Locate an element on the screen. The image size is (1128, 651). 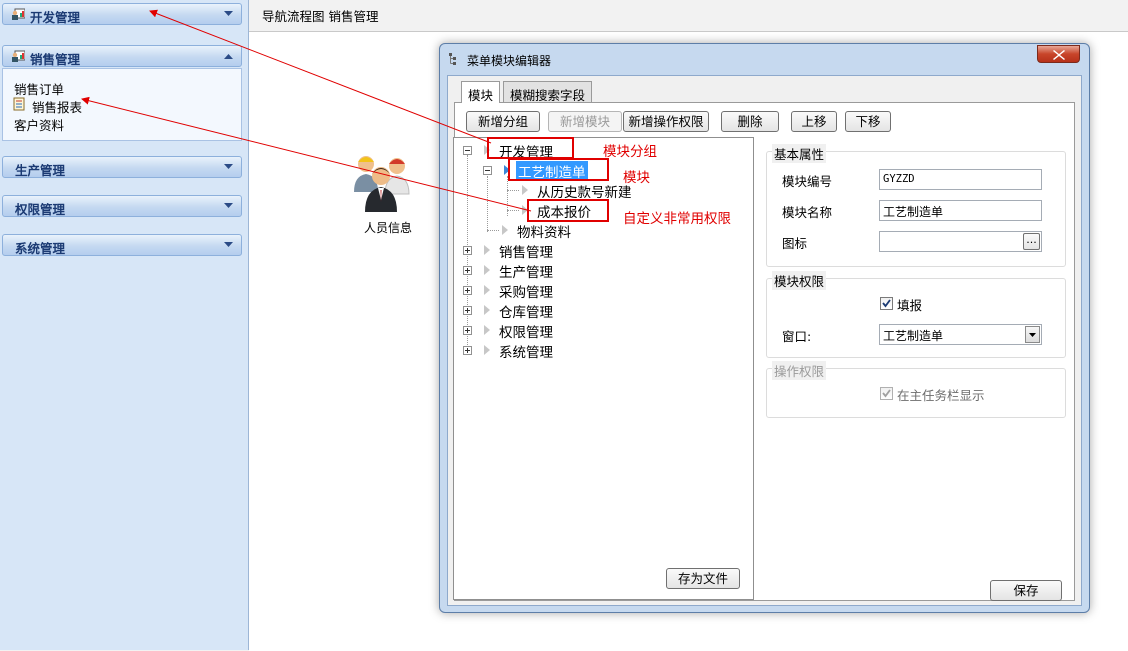
people-group-icon is located at coordinates (382, 184).